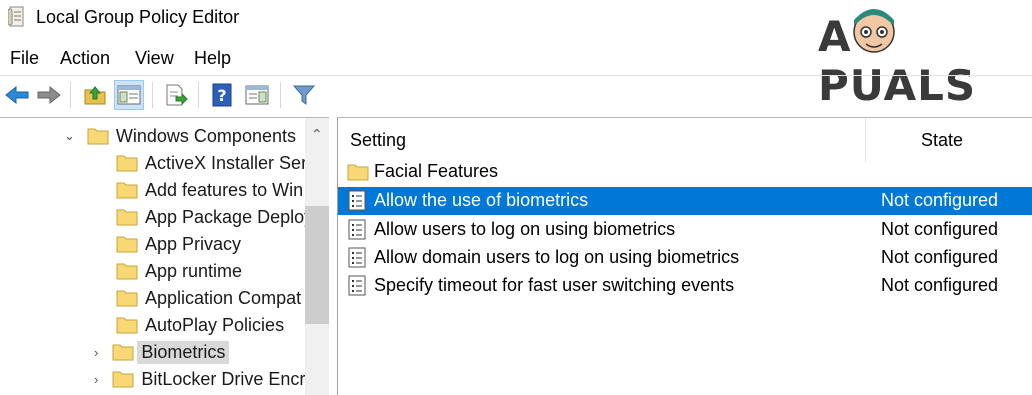 Image resolution: width=1032 pixels, height=395 pixels. I want to click on appuals-mascot-icon, so click(874, 31).